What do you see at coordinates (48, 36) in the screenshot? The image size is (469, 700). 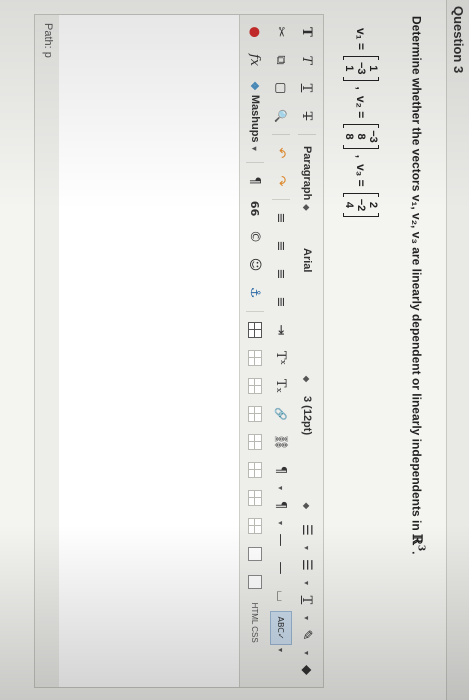 I see `path-label: Path:` at bounding box center [48, 36].